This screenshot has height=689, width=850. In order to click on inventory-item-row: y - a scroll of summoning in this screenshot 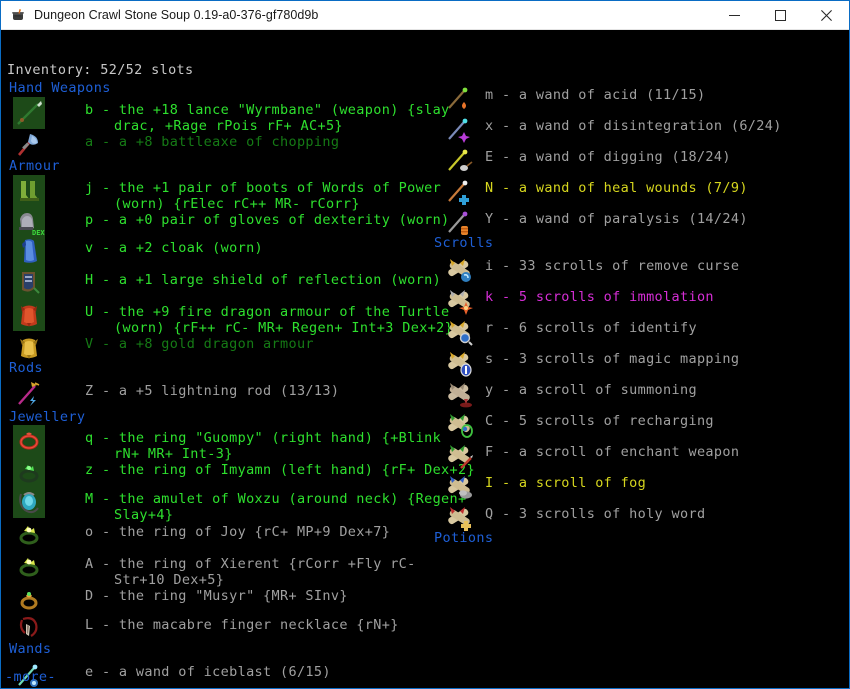, I will do `click(591, 390)`.